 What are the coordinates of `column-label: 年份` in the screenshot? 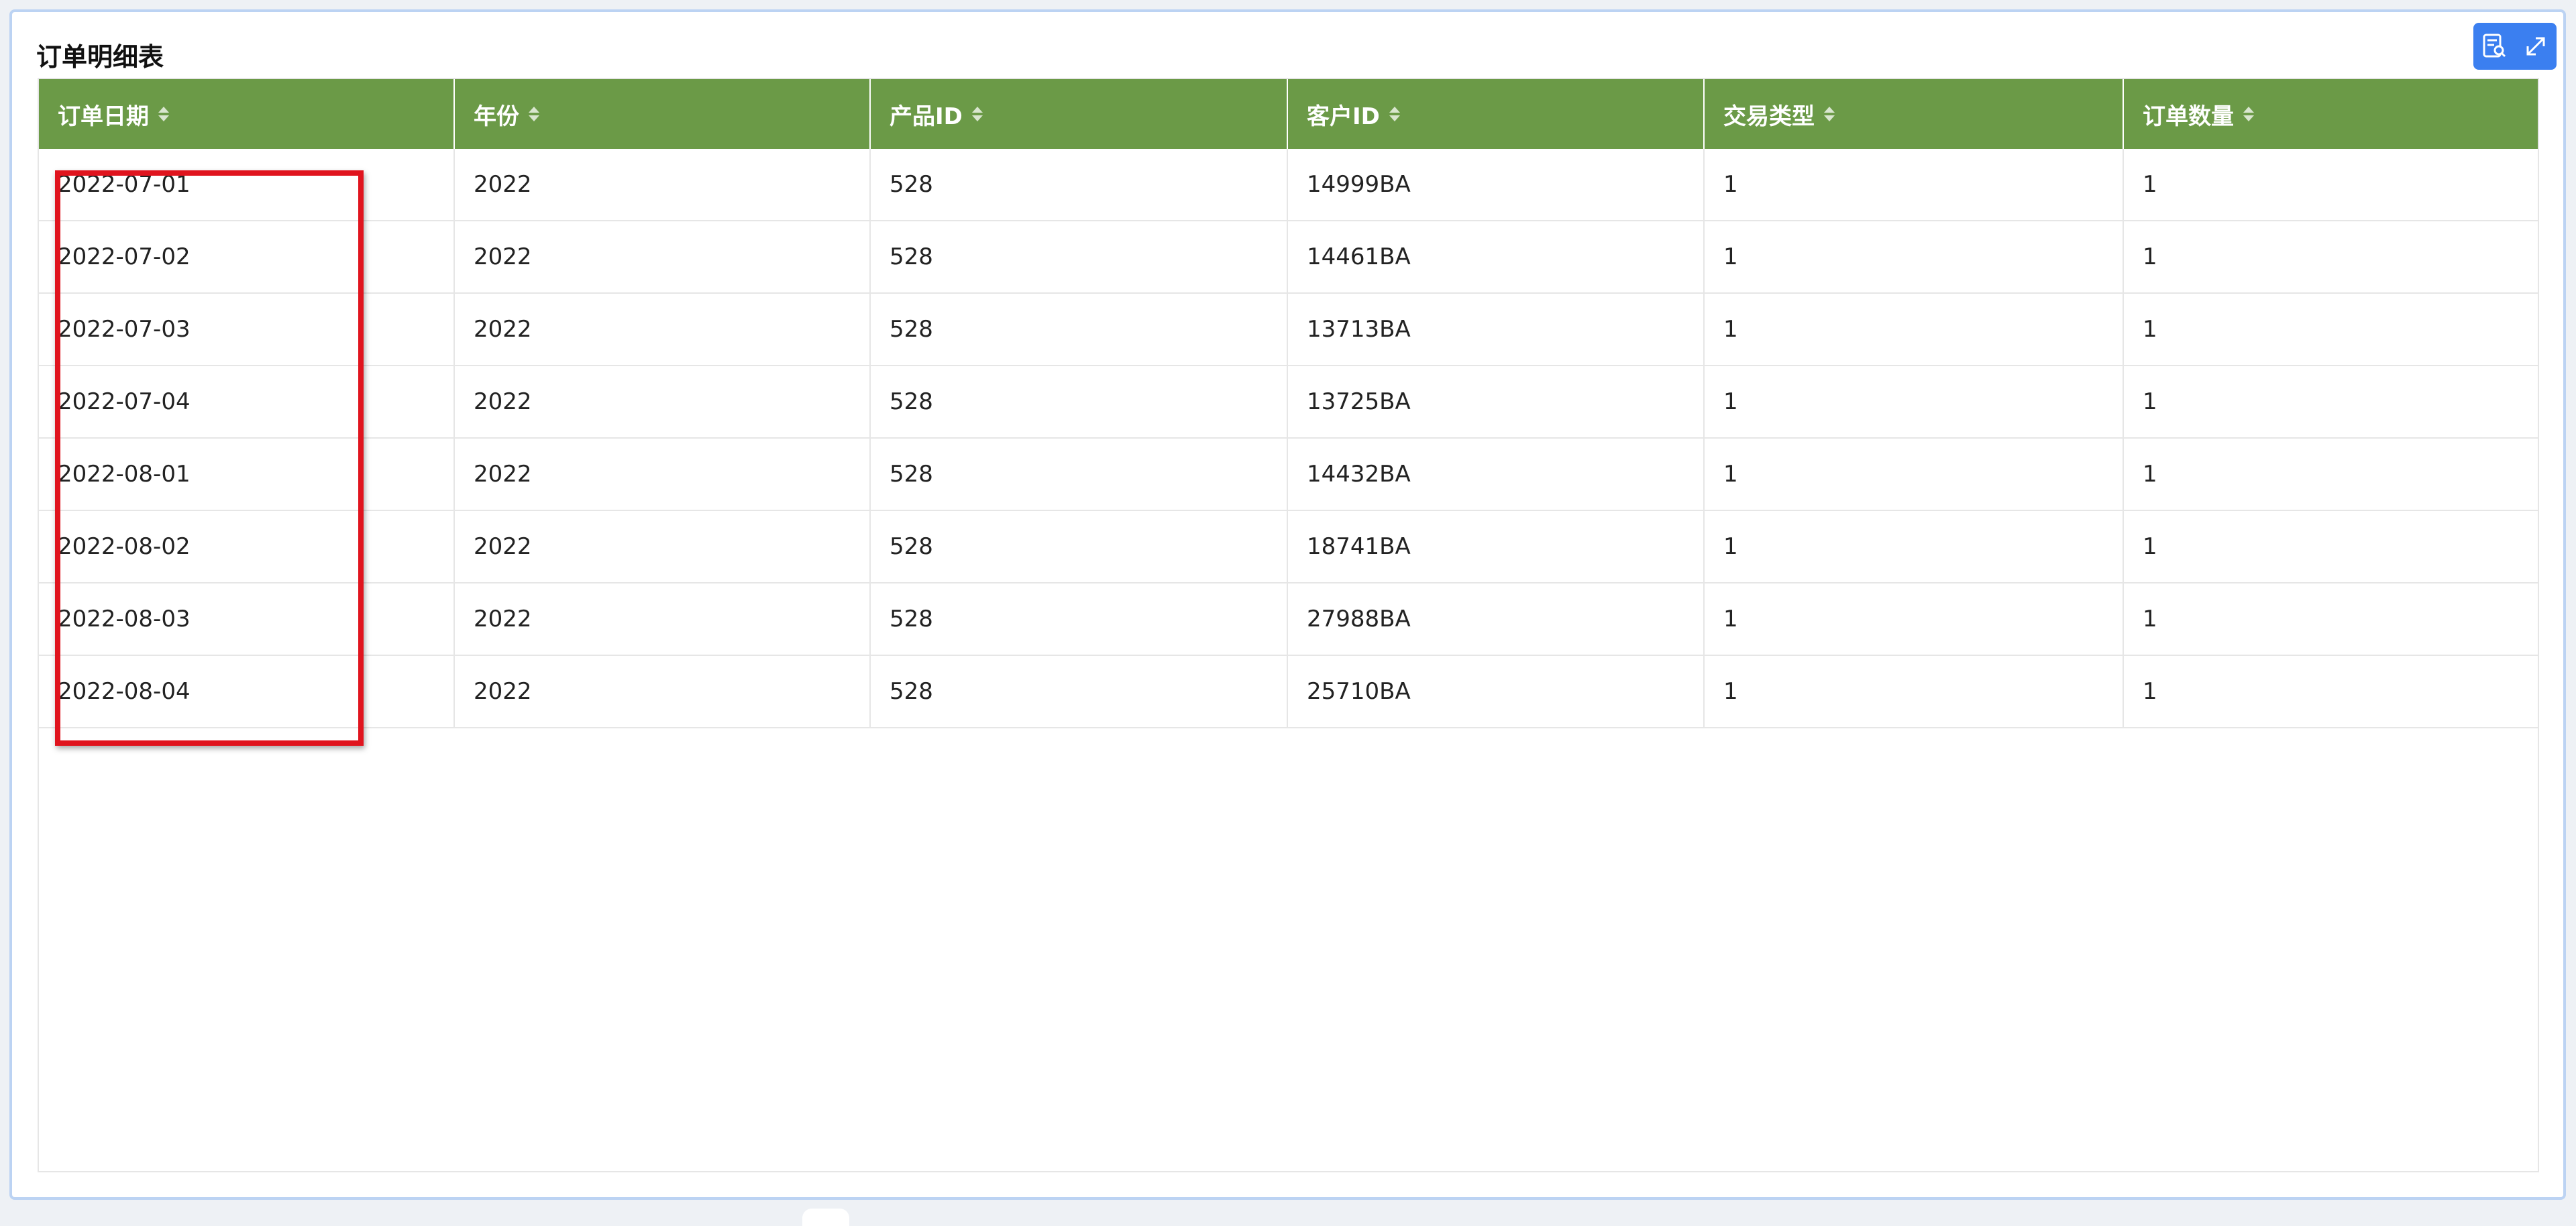 It's located at (496, 116).